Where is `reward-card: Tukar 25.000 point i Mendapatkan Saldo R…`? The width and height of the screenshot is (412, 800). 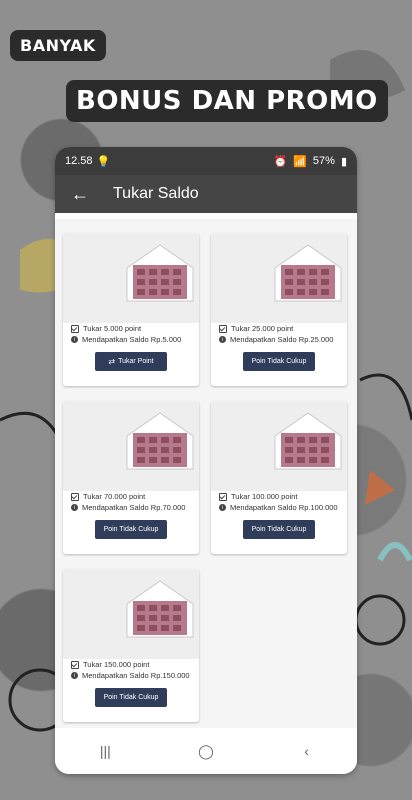
reward-card: Tukar 25.000 point i Mendapatkan Saldo R… is located at coordinates (279, 309).